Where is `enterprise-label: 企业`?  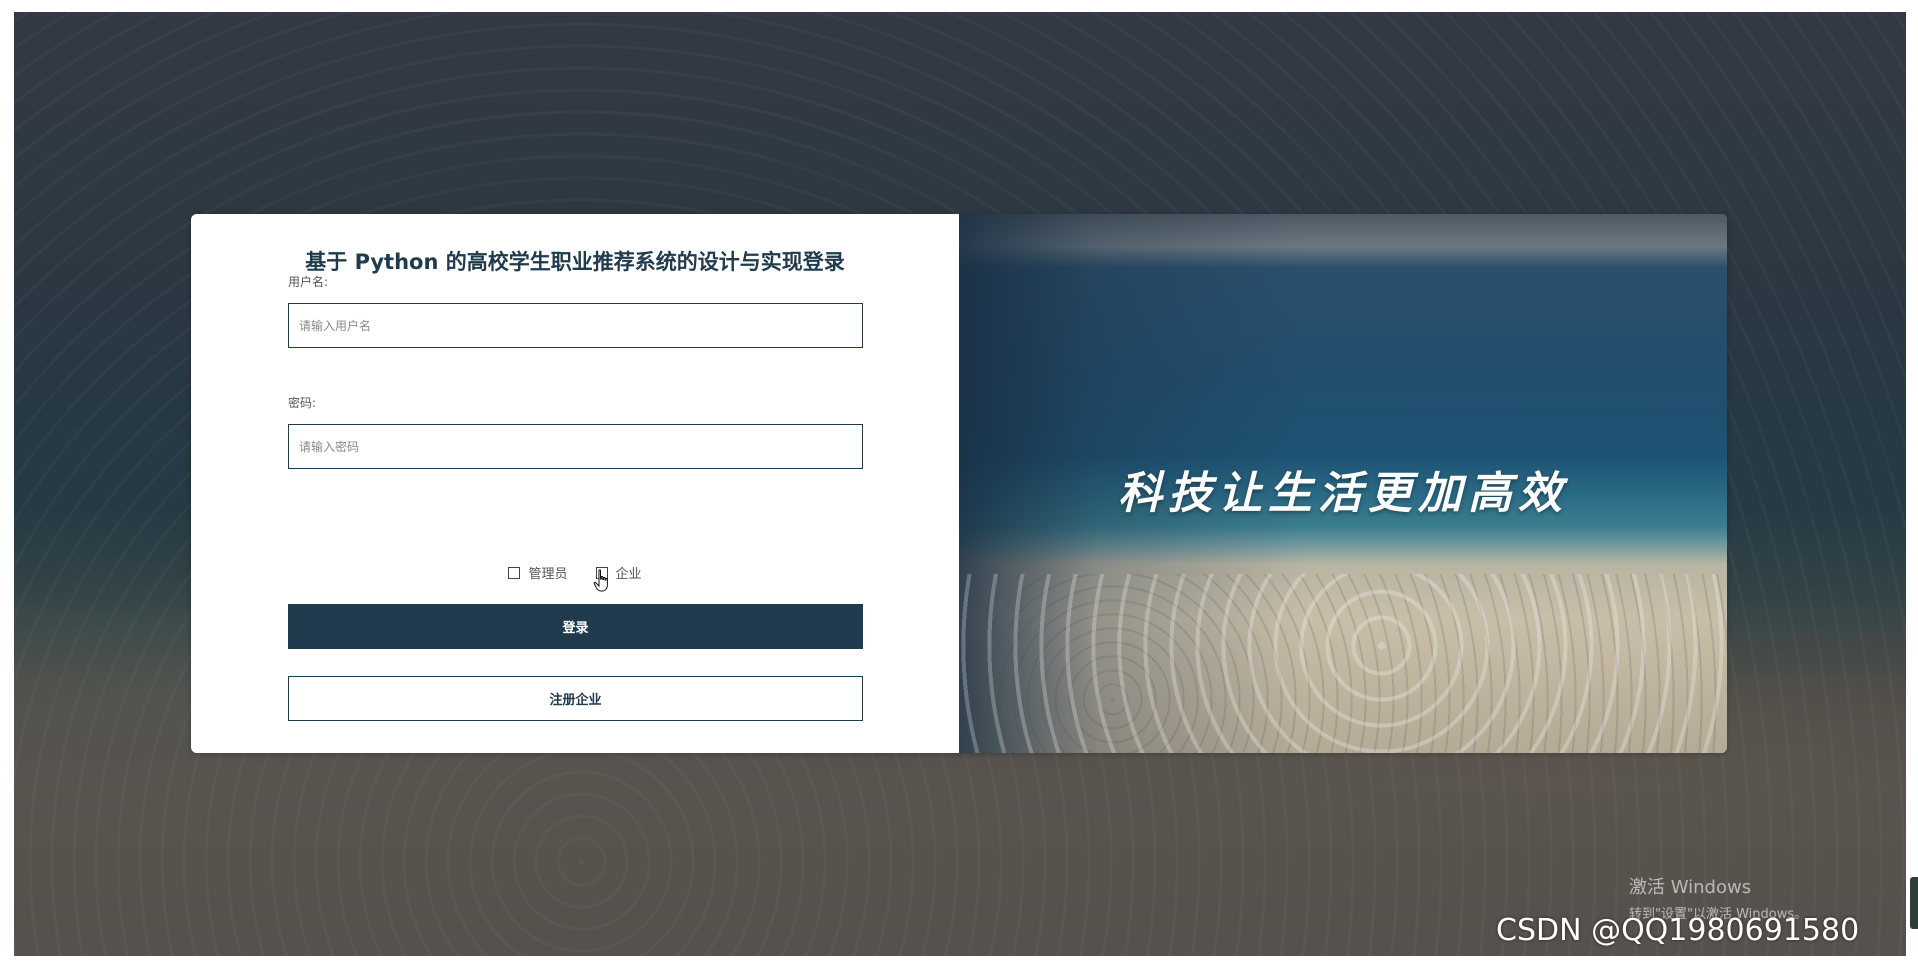
enterprise-label: 企业 is located at coordinates (628, 574).